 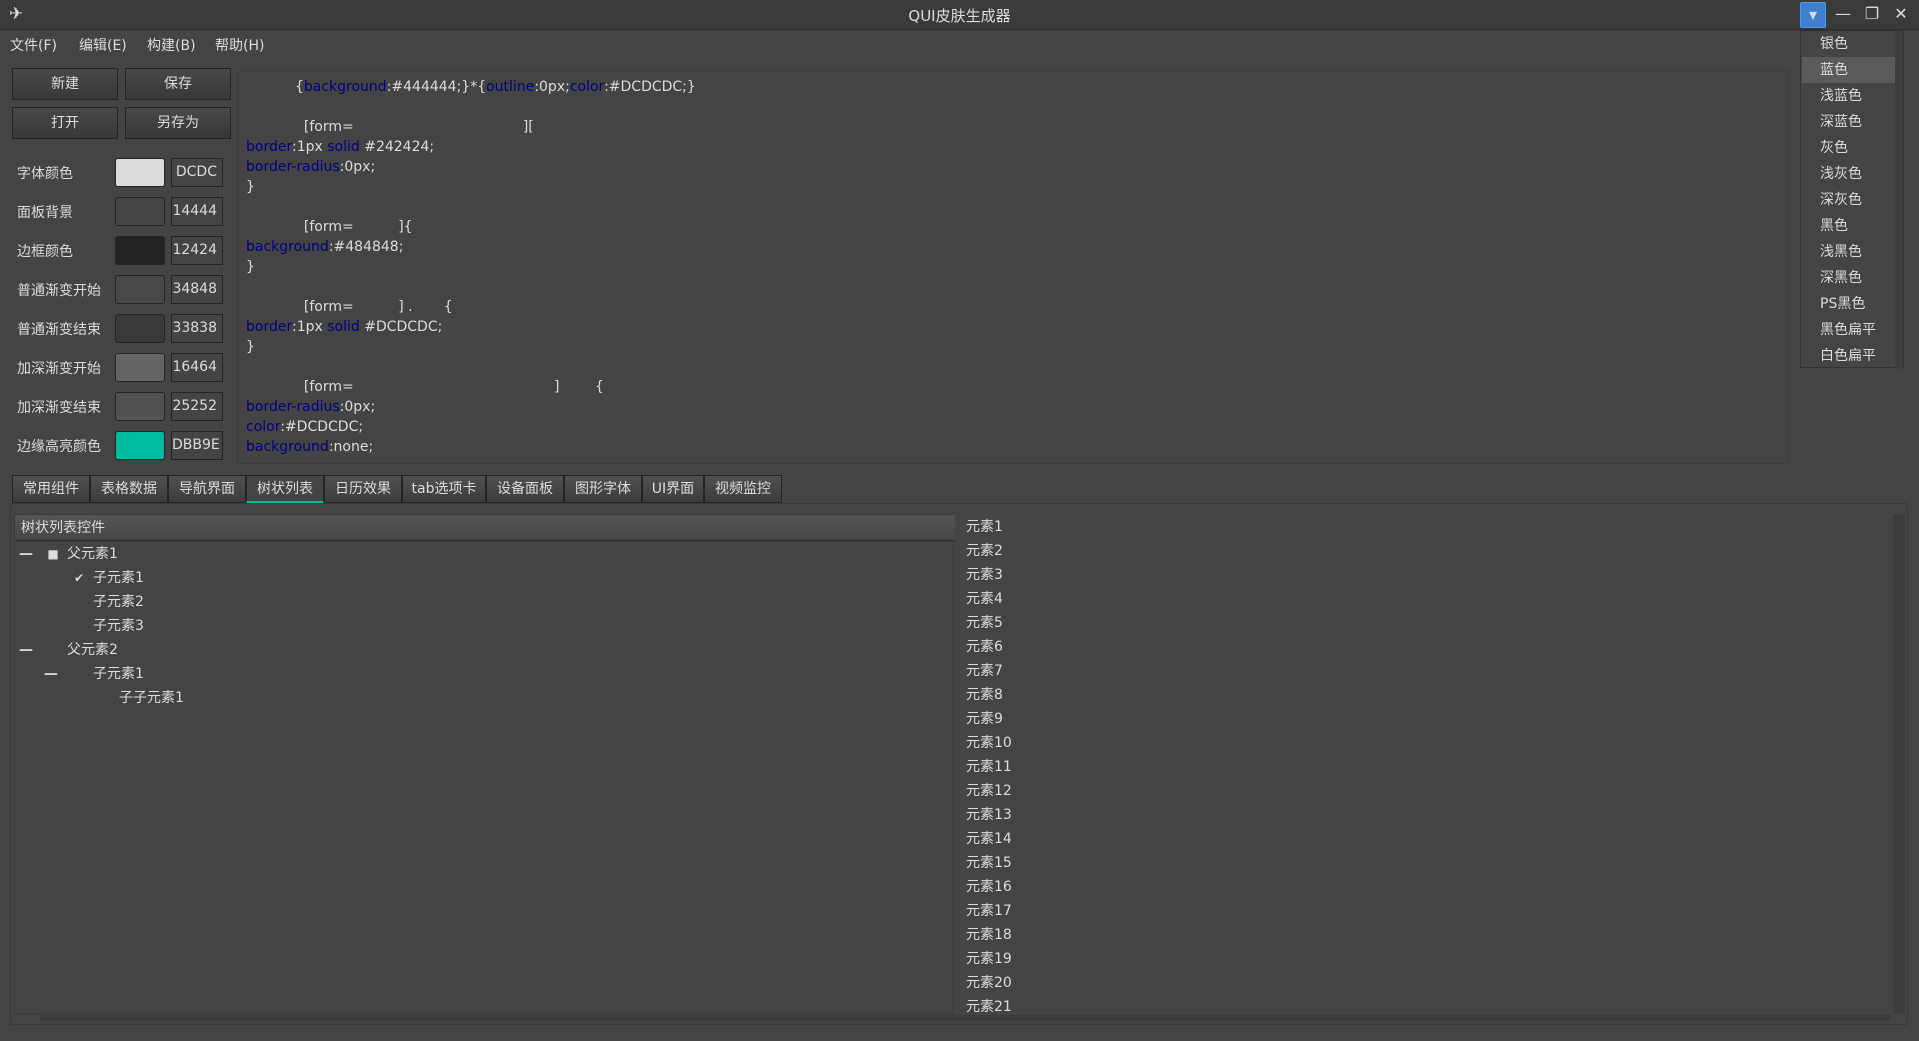 What do you see at coordinates (989, 767) in the screenshot?
I see `list-item: 元素11` at bounding box center [989, 767].